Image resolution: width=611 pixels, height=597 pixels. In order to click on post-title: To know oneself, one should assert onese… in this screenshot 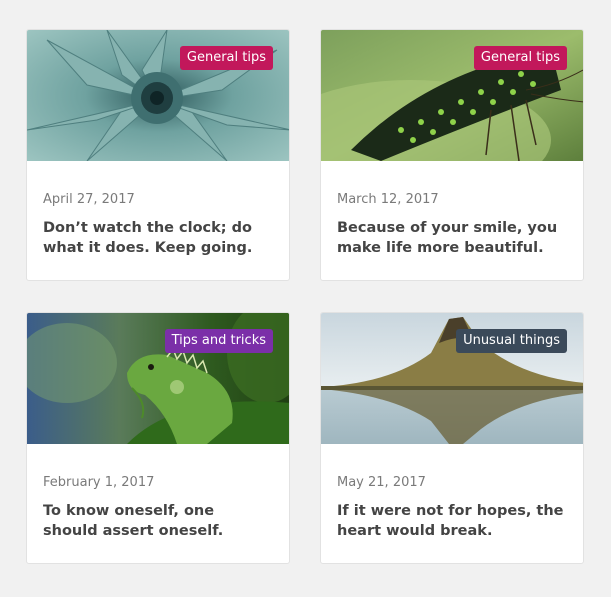, I will do `click(158, 521)`.